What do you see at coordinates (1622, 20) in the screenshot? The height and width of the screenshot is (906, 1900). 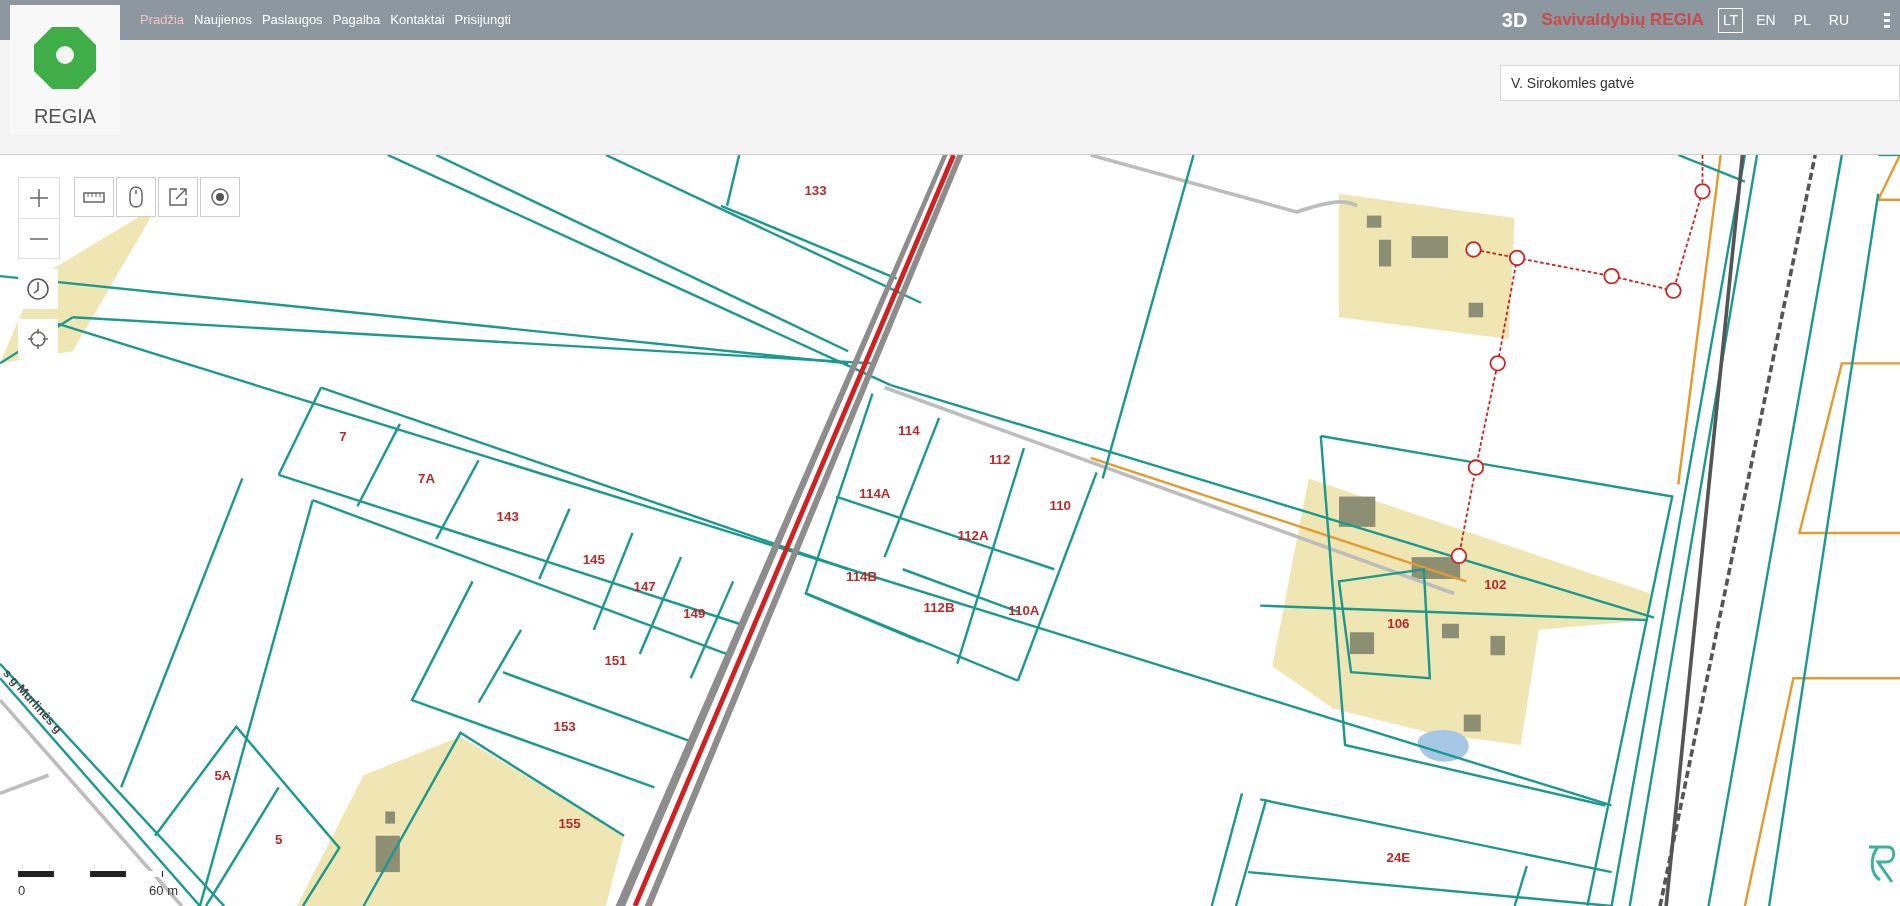 I see `brand-title: Savivaldybių REGIA` at bounding box center [1622, 20].